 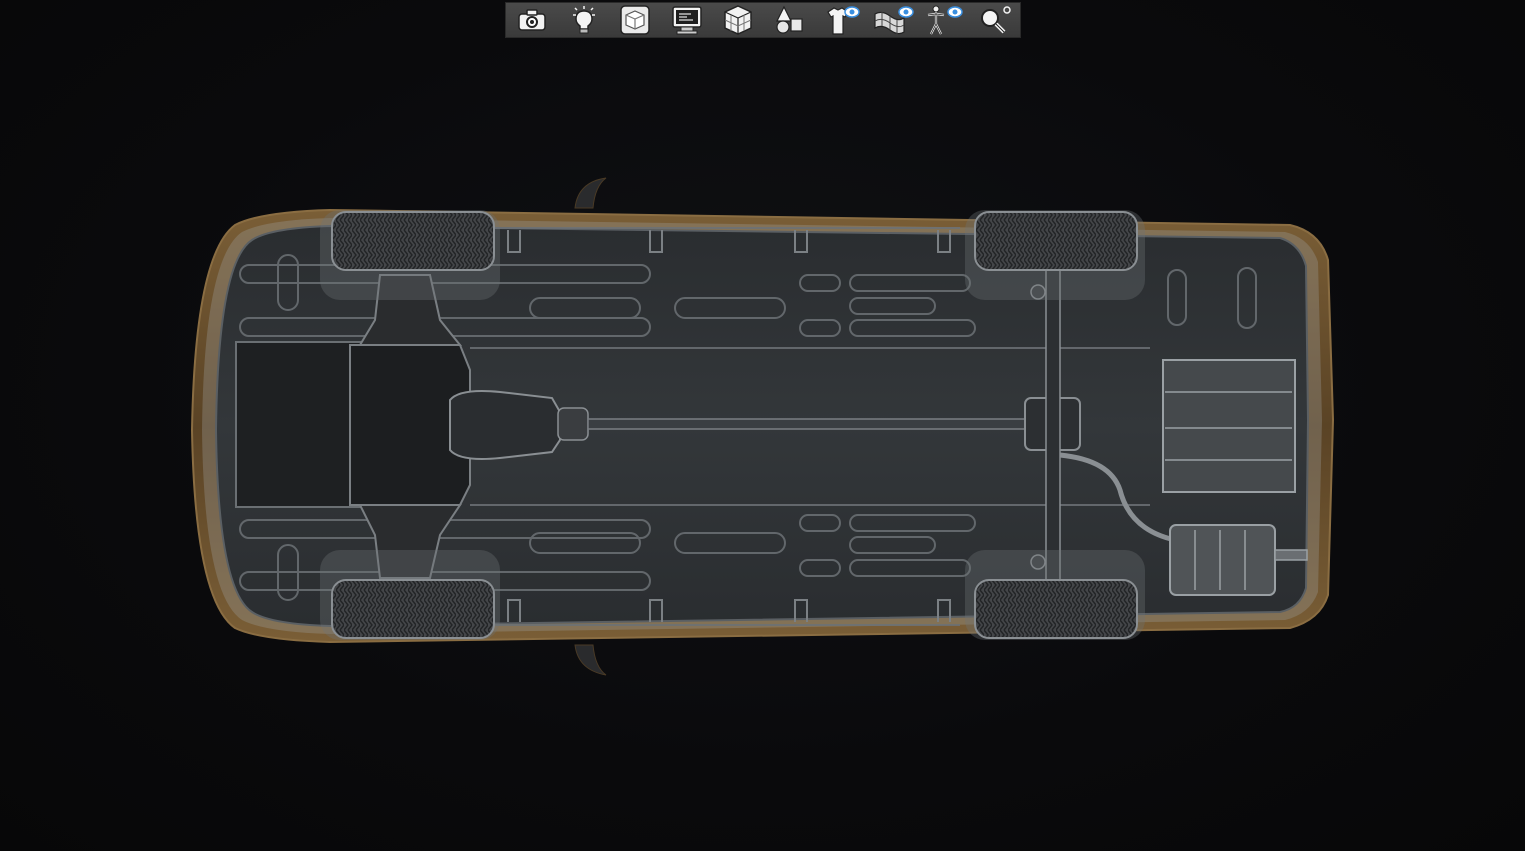 I want to click on mesh-visibility-icon, so click(x=893, y=20).